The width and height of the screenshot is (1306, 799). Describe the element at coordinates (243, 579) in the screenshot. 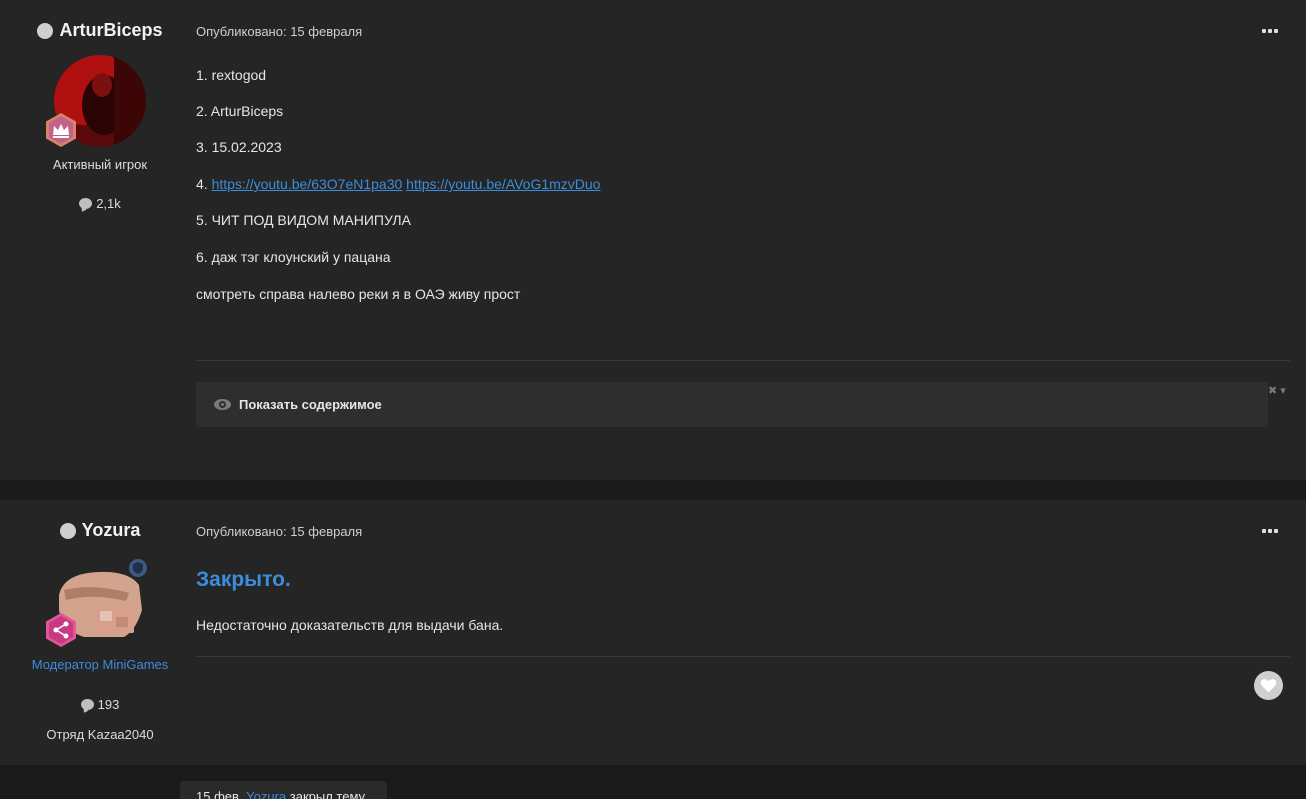

I see `post-heading: Закрыто.` at that location.